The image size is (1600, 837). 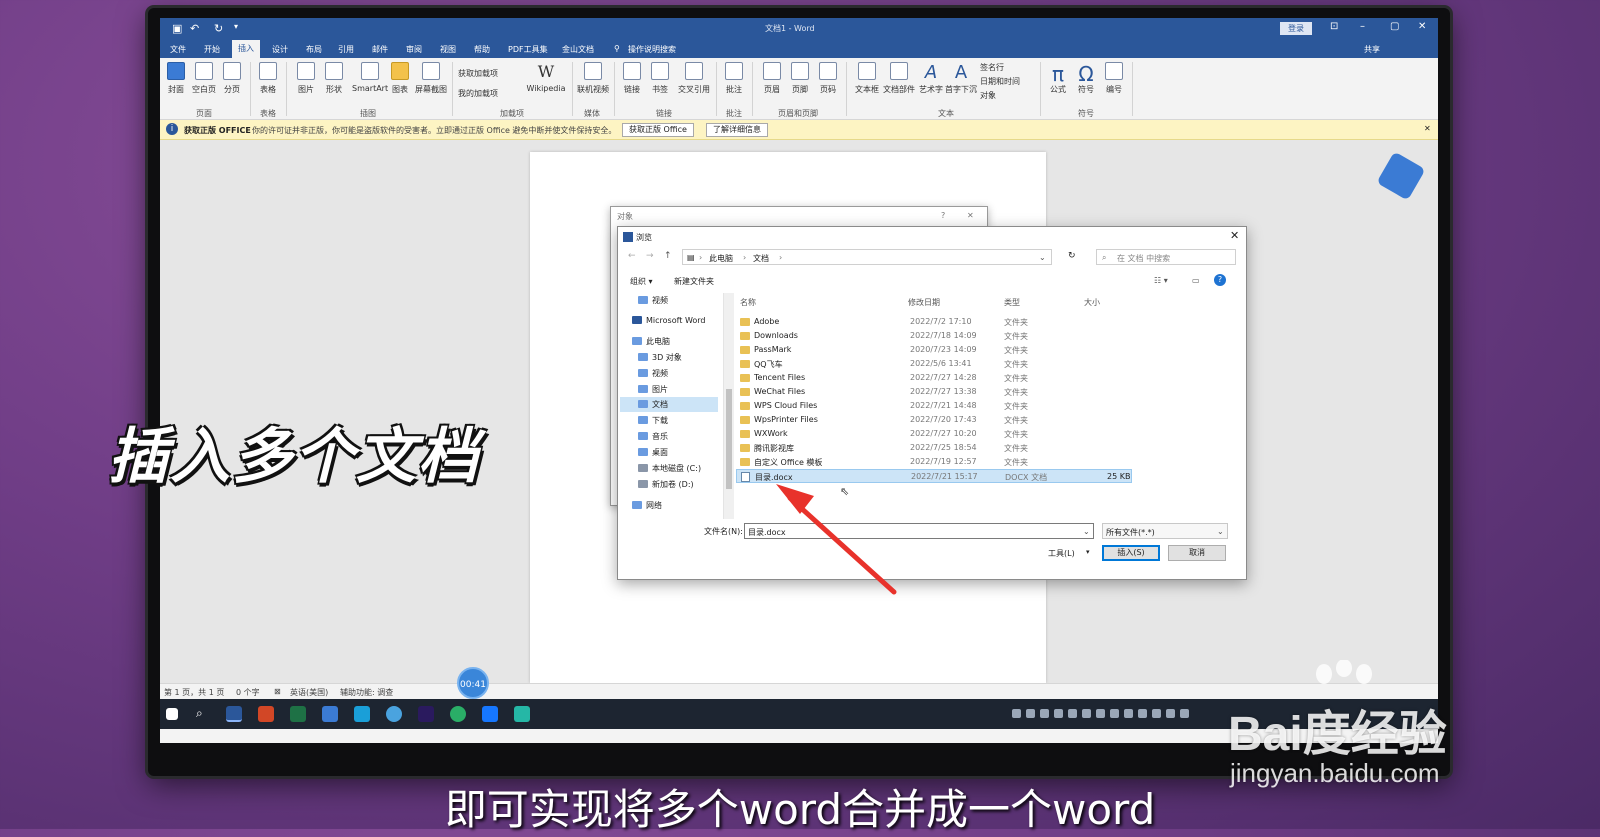 I want to click on filename-input: 目录.docx ⌄, so click(x=919, y=531).